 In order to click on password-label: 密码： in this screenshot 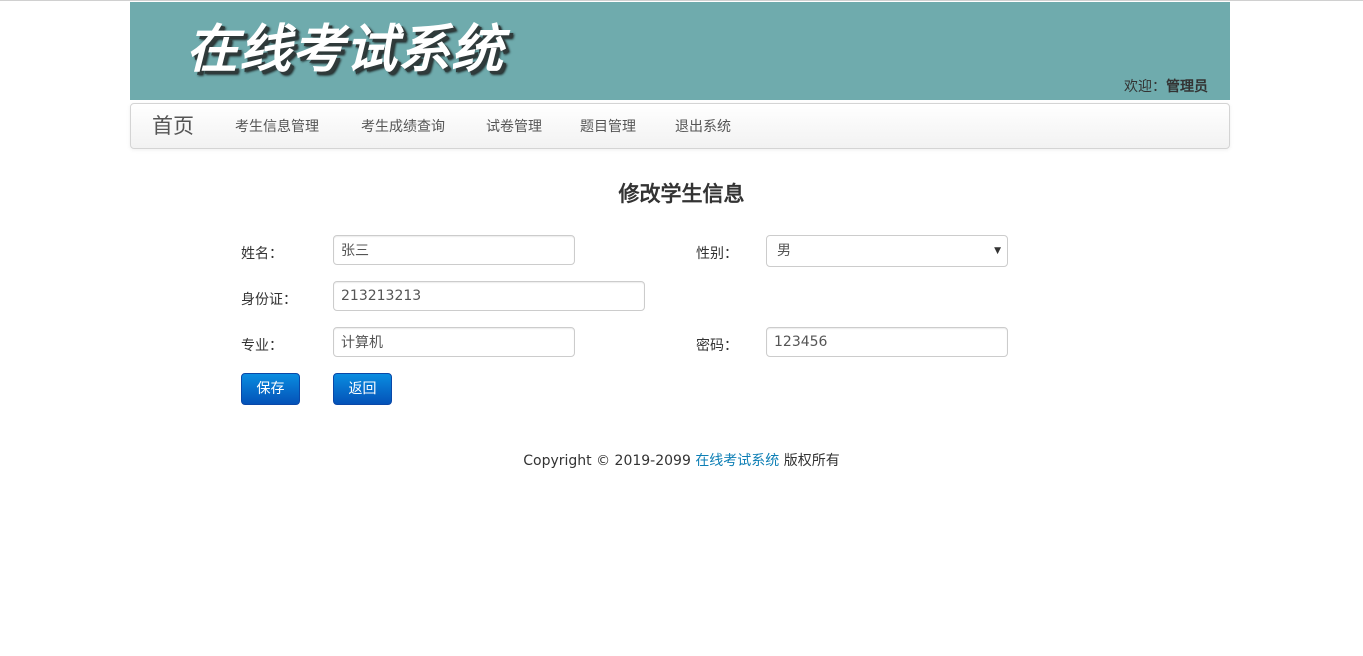, I will do `click(717, 346)`.